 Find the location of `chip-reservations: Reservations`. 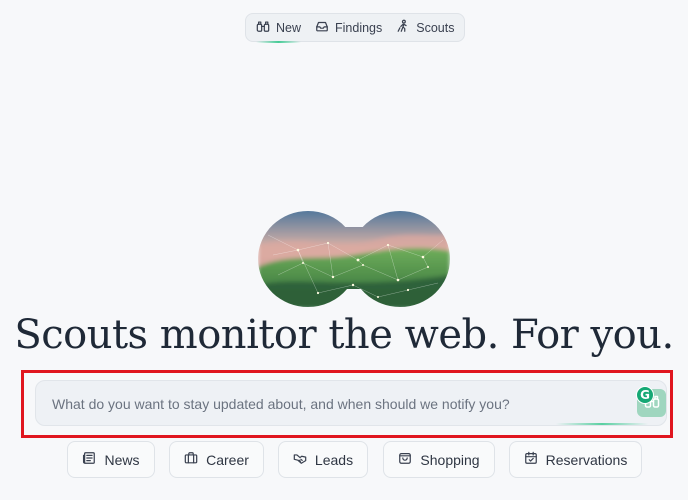

chip-reservations: Reservations is located at coordinates (575, 459).